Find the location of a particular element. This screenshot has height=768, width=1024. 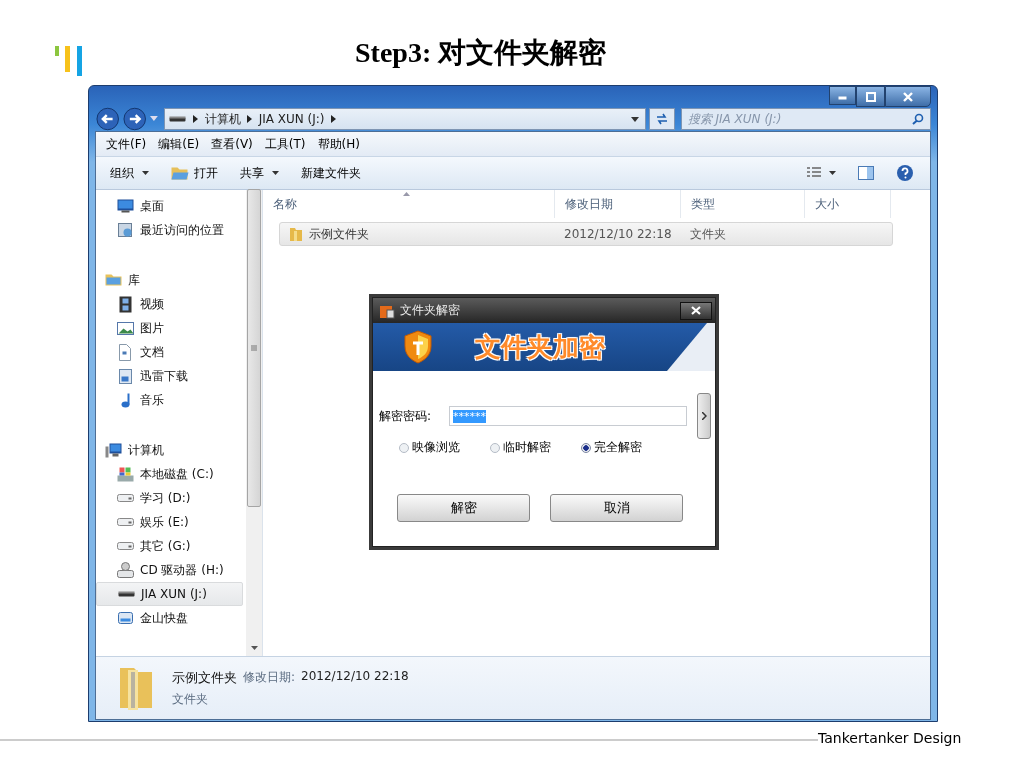

radio-option: 完全解密 is located at coordinates (611, 447).